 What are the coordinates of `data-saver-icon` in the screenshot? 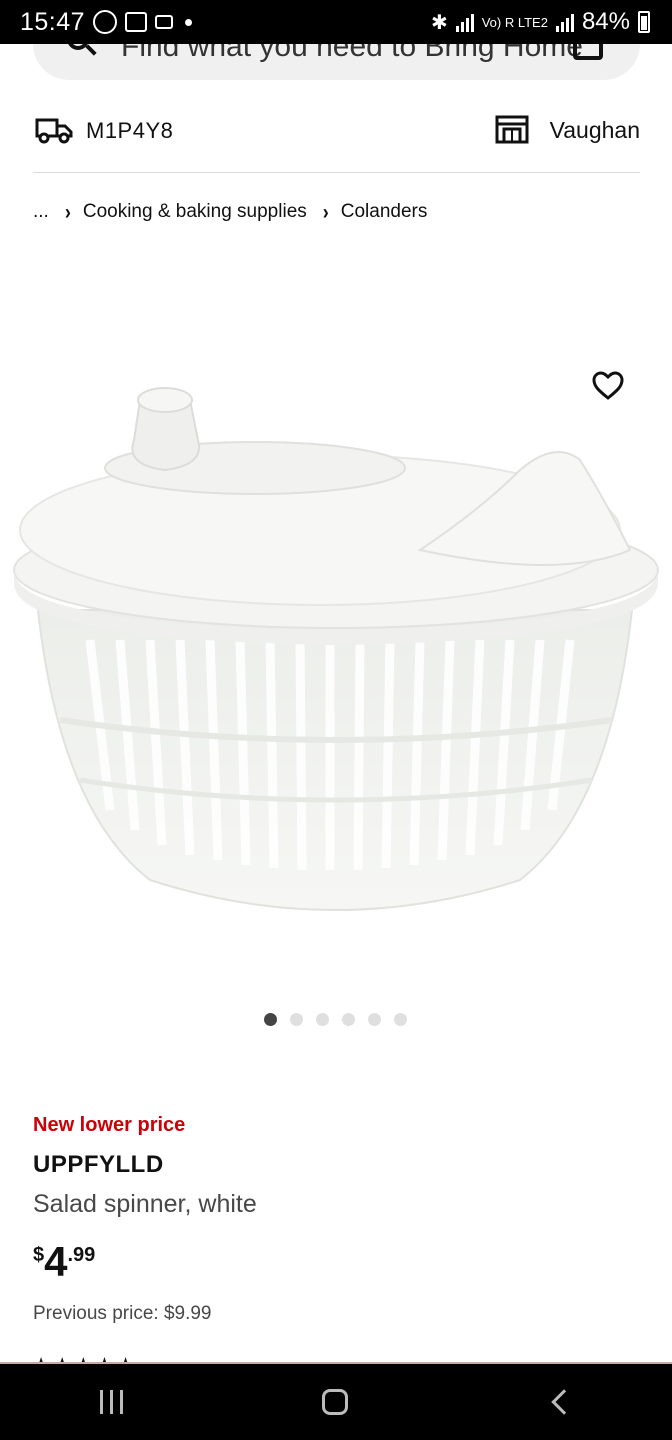 It's located at (105, 22).